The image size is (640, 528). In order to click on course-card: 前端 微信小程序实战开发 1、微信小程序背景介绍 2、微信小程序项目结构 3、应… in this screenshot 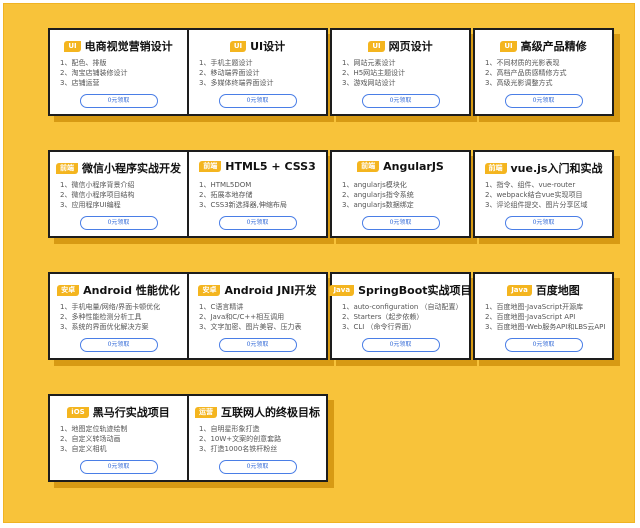, I will do `click(118, 194)`.